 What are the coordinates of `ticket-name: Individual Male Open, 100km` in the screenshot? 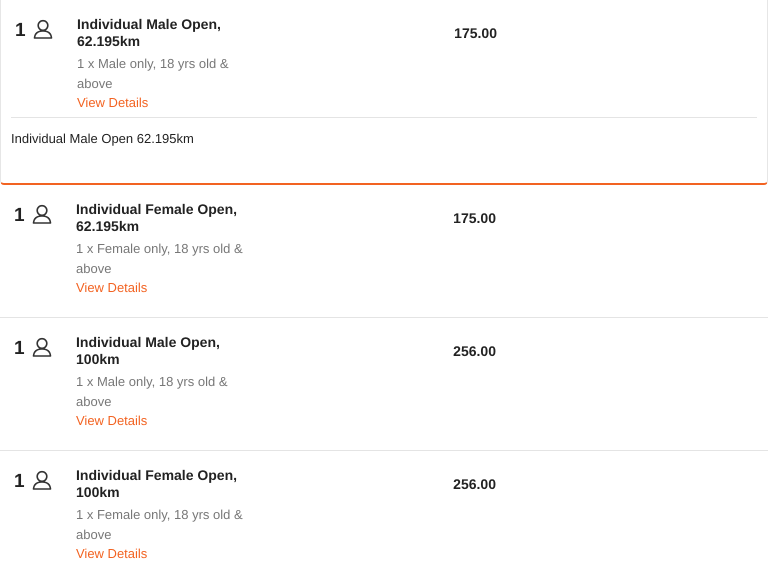 It's located at (148, 351).